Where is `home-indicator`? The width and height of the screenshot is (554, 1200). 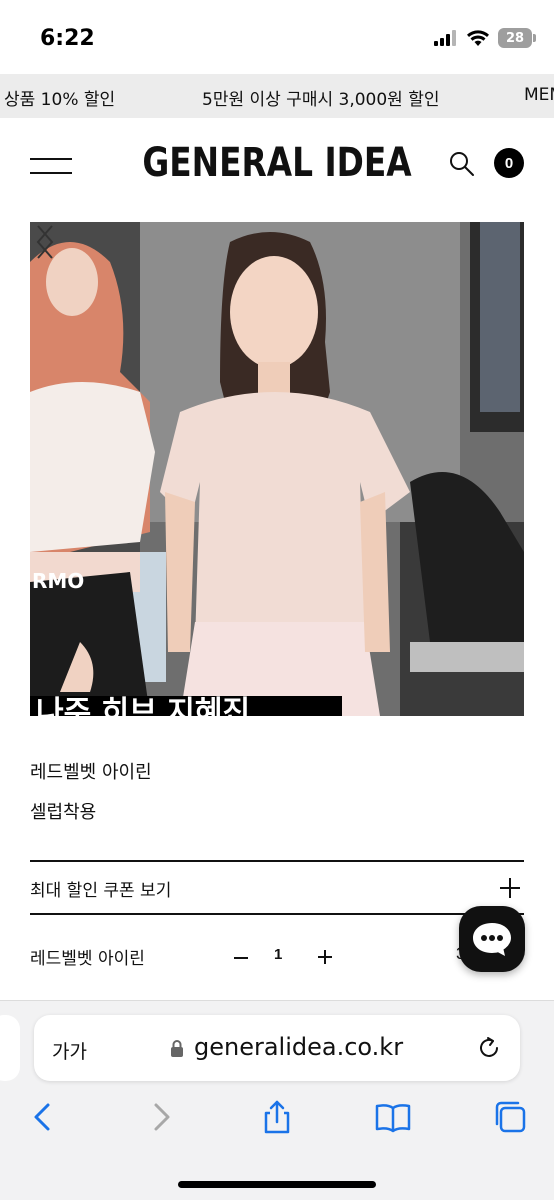
home-indicator is located at coordinates (277, 1184).